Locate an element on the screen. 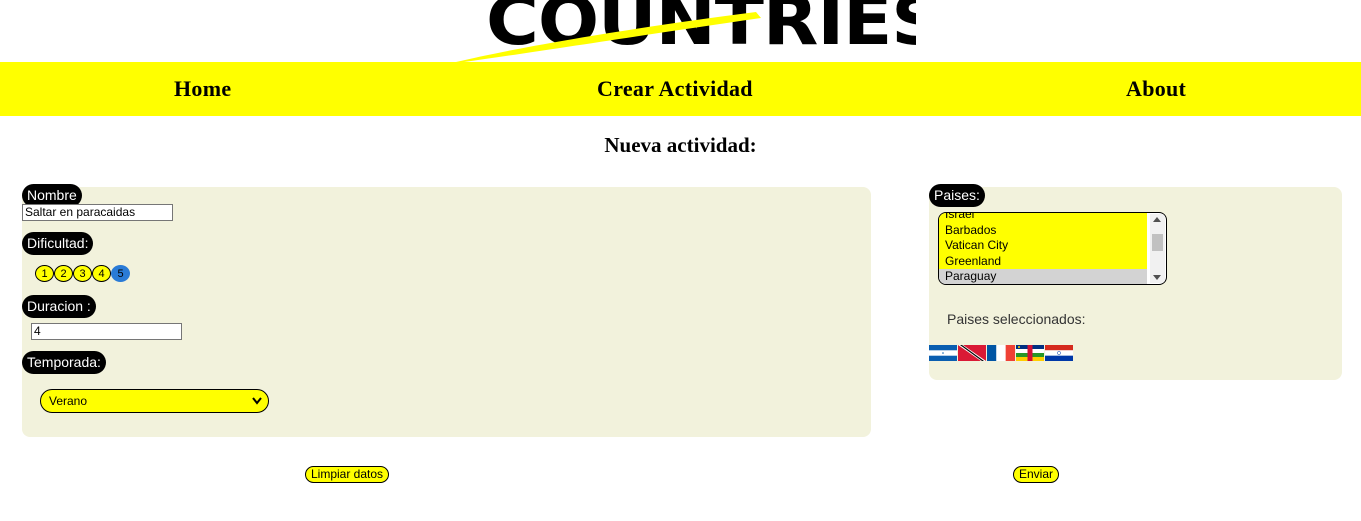 This screenshot has width=1361, height=521. send-button: Enviar is located at coordinates (1036, 474).